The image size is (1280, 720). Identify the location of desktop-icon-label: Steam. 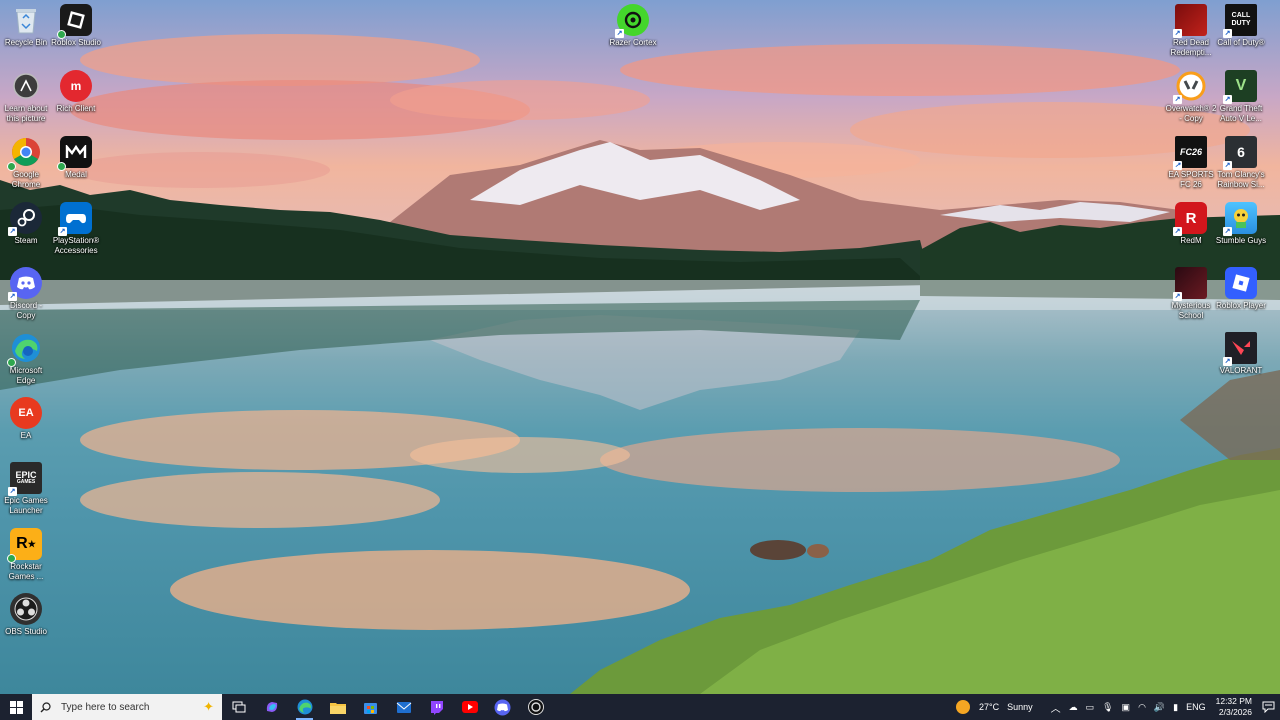
(26, 240).